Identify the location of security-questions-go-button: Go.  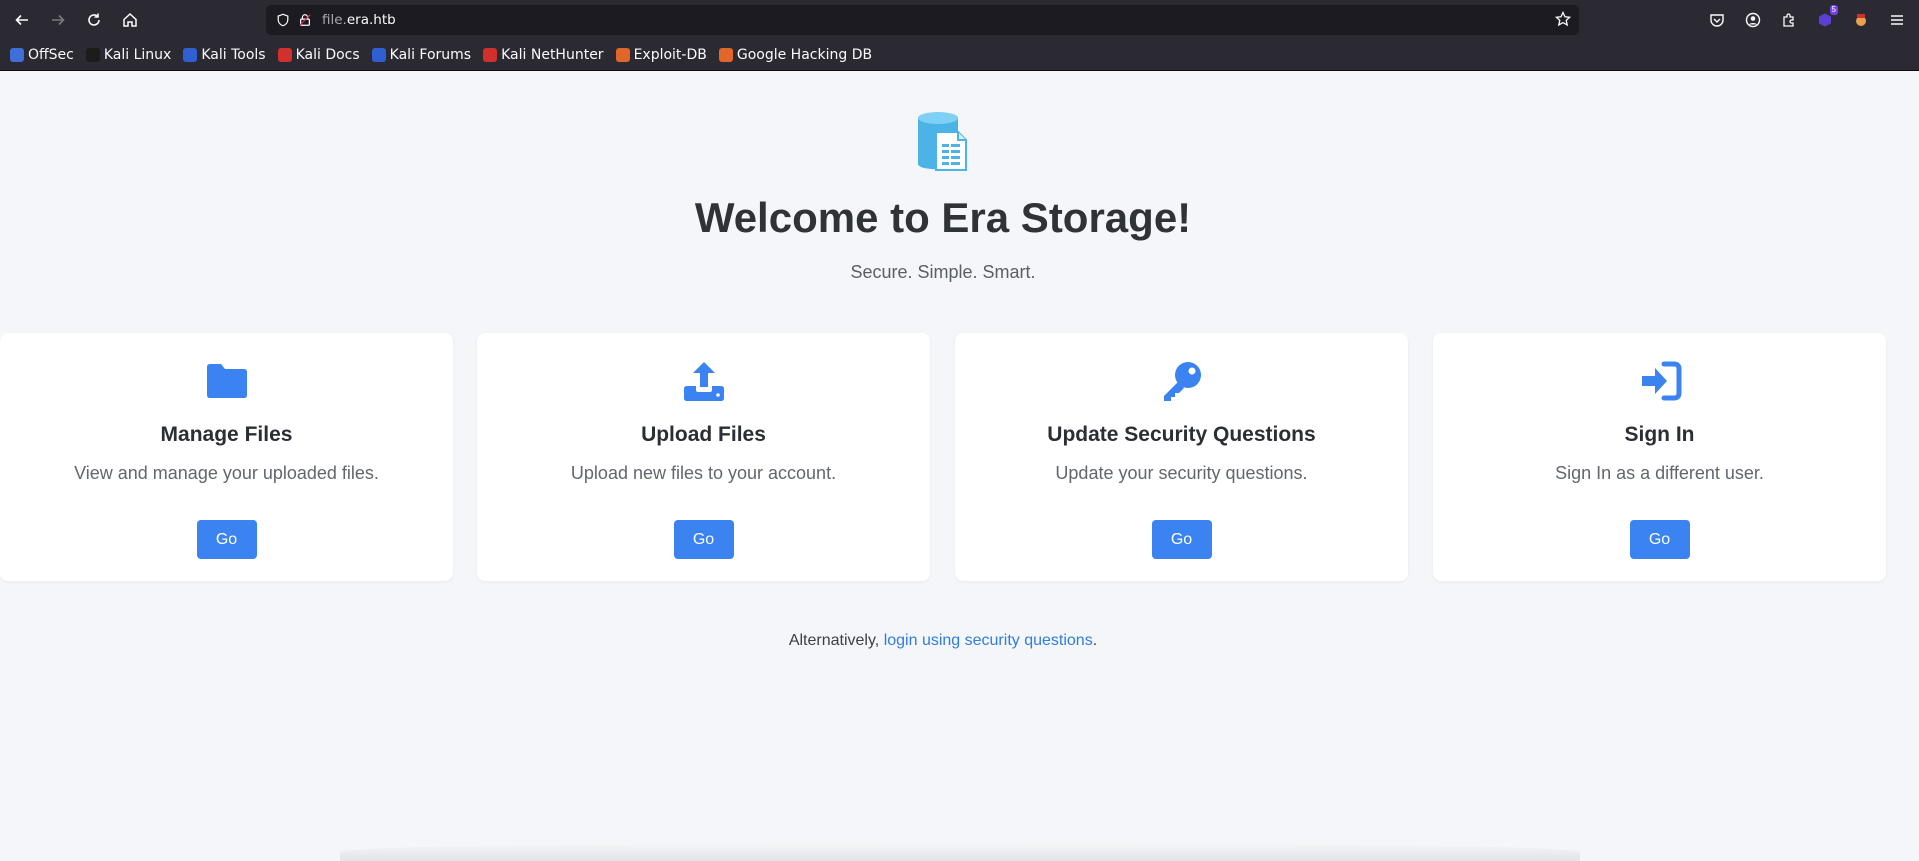
(1181, 539).